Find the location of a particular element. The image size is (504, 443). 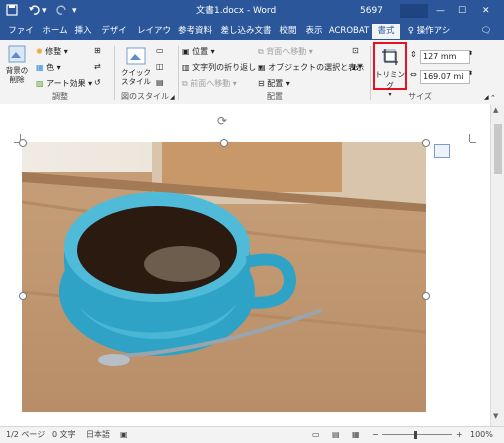

status-bar: 1/2 ページ 0 文字 日本語 ▣ ▭ ▤ ▦ − + 100% is located at coordinates (252, 434).